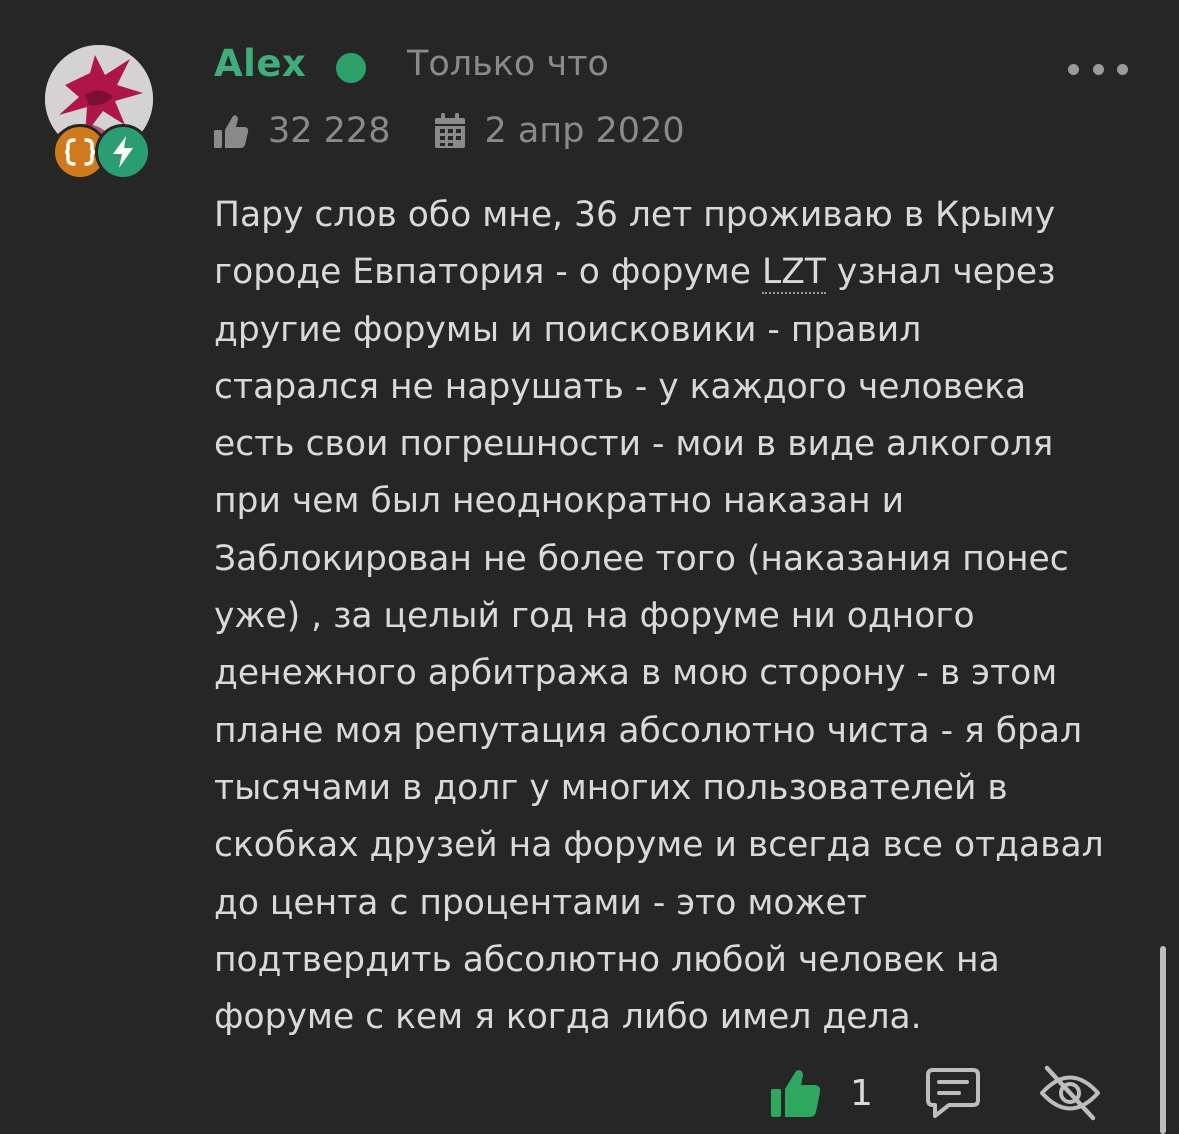  I want to click on lightning-badge, so click(123, 152).